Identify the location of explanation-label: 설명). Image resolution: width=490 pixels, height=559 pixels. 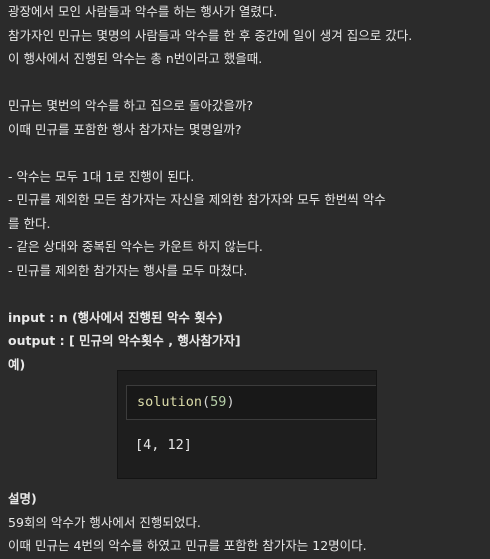
(22, 498).